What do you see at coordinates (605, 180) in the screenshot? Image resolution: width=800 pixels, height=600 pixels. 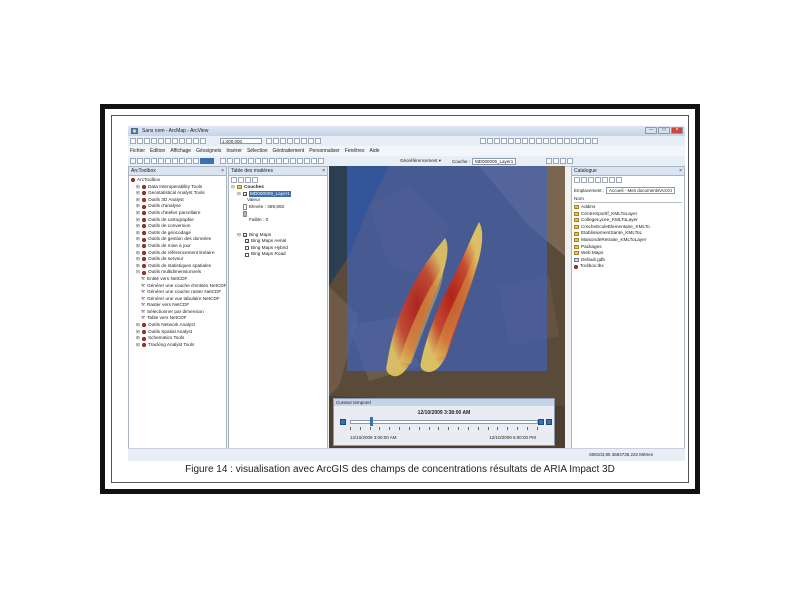 I see `catalog-connect-folder-icon` at bounding box center [605, 180].